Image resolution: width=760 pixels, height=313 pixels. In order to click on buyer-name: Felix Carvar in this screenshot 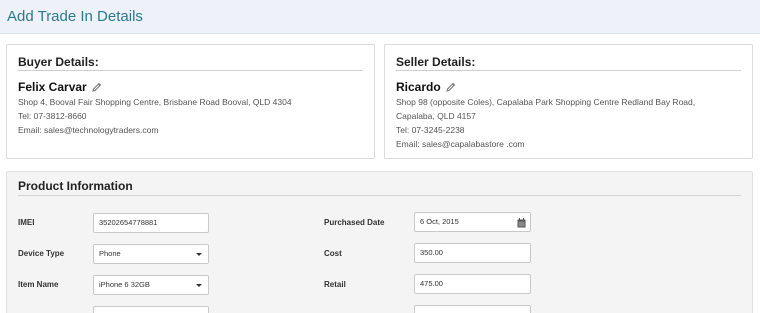, I will do `click(52, 87)`.